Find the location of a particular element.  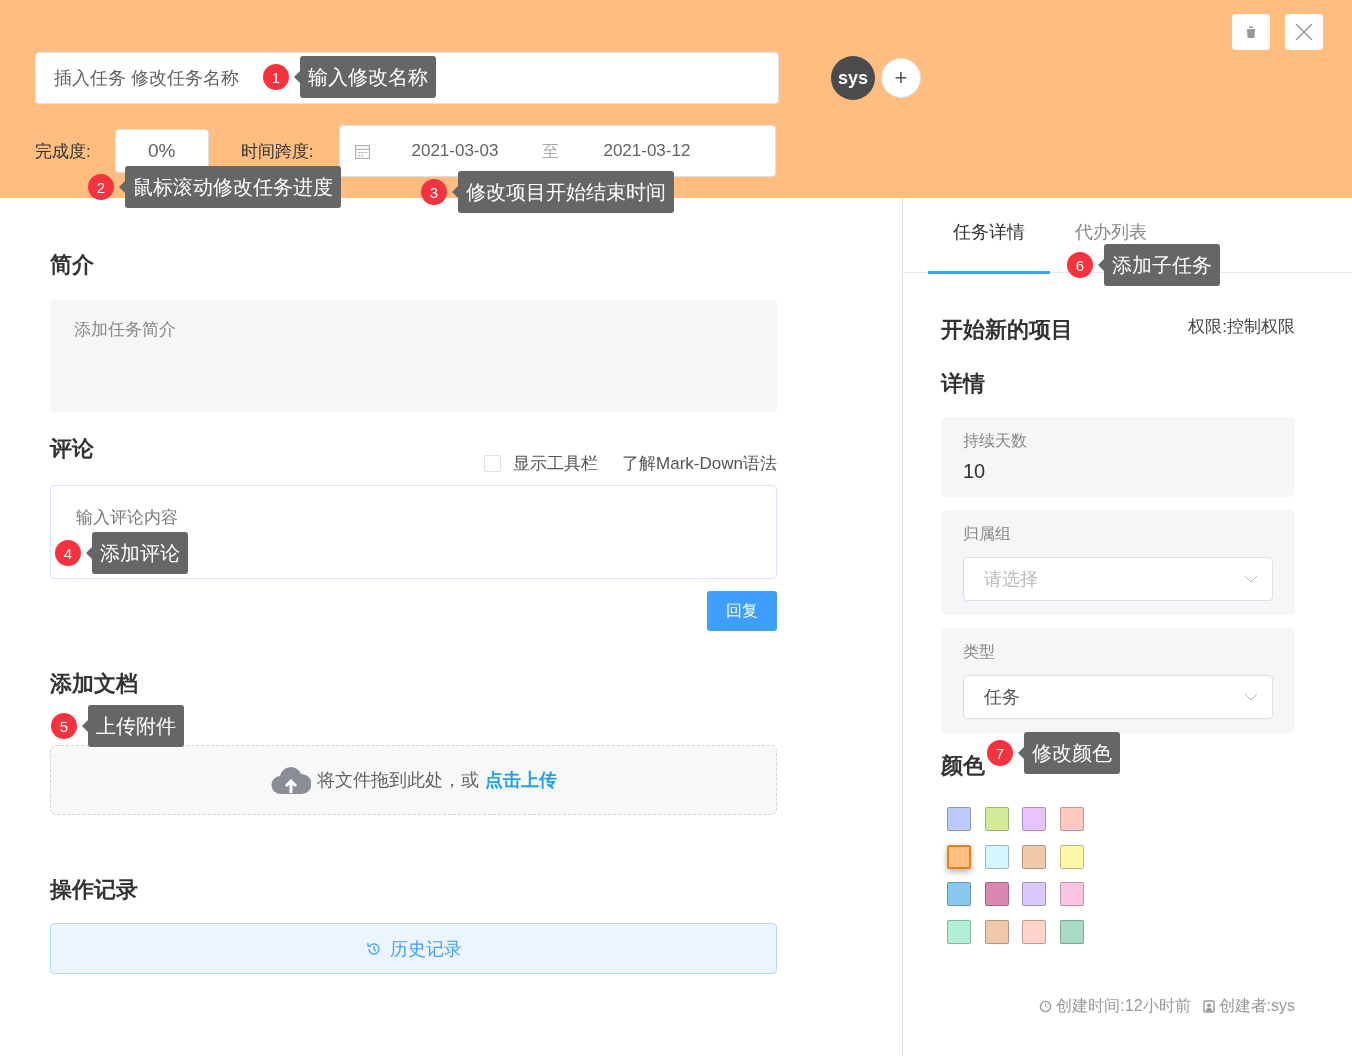

step-number-badge: 3 is located at coordinates (434, 192).